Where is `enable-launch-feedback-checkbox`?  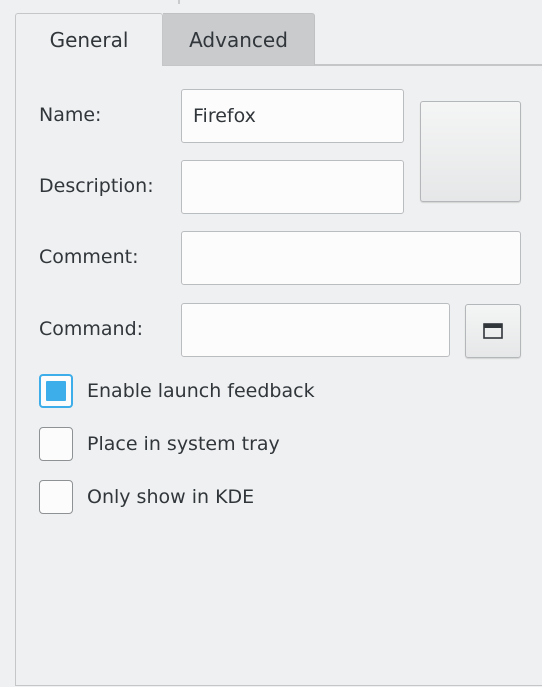
enable-launch-feedback-checkbox is located at coordinates (56, 391).